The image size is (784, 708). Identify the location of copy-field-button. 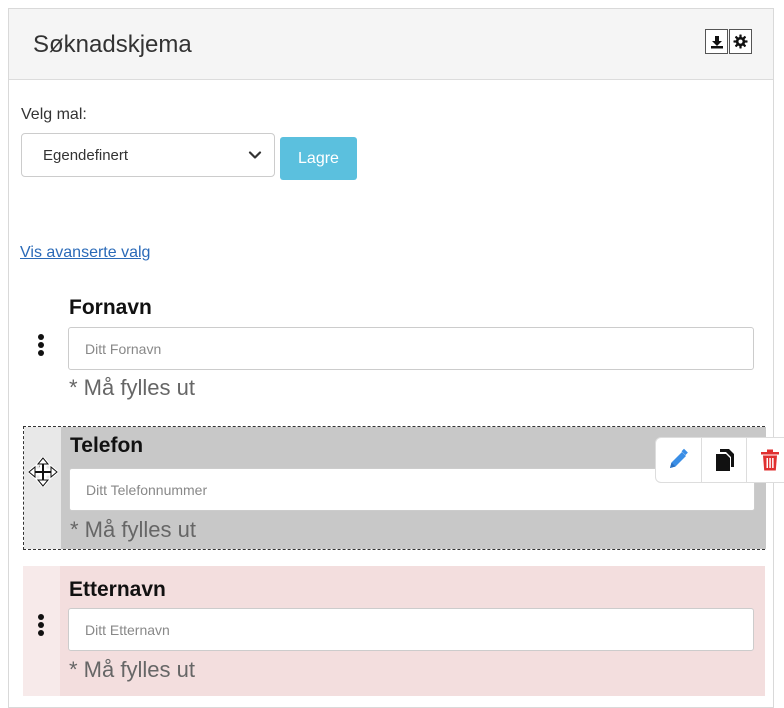
(723, 460).